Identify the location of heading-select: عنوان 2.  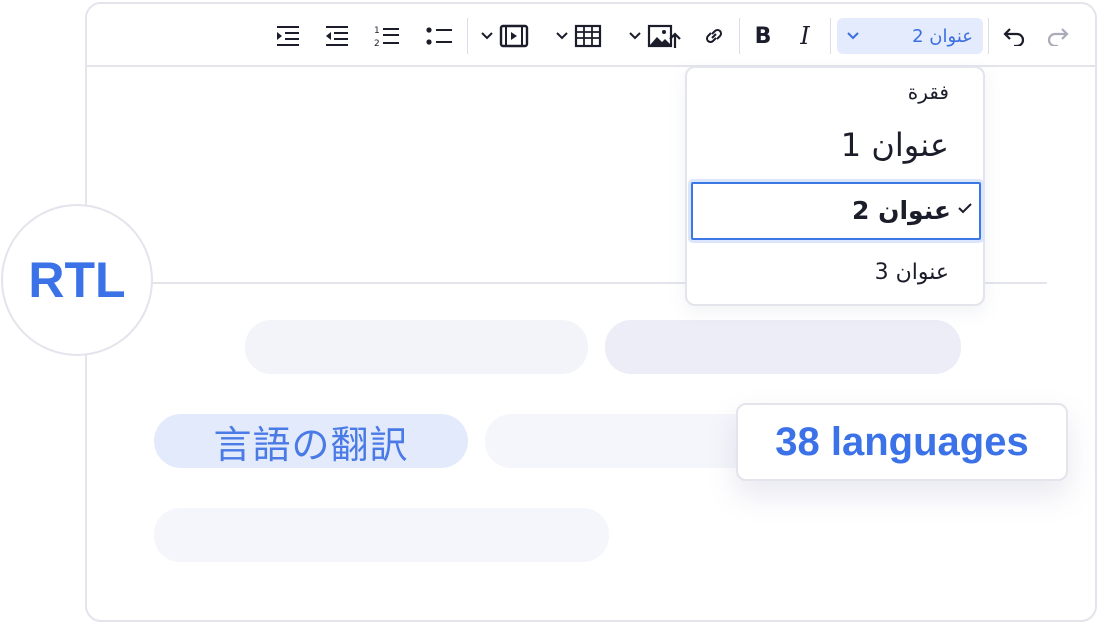
(910, 36).